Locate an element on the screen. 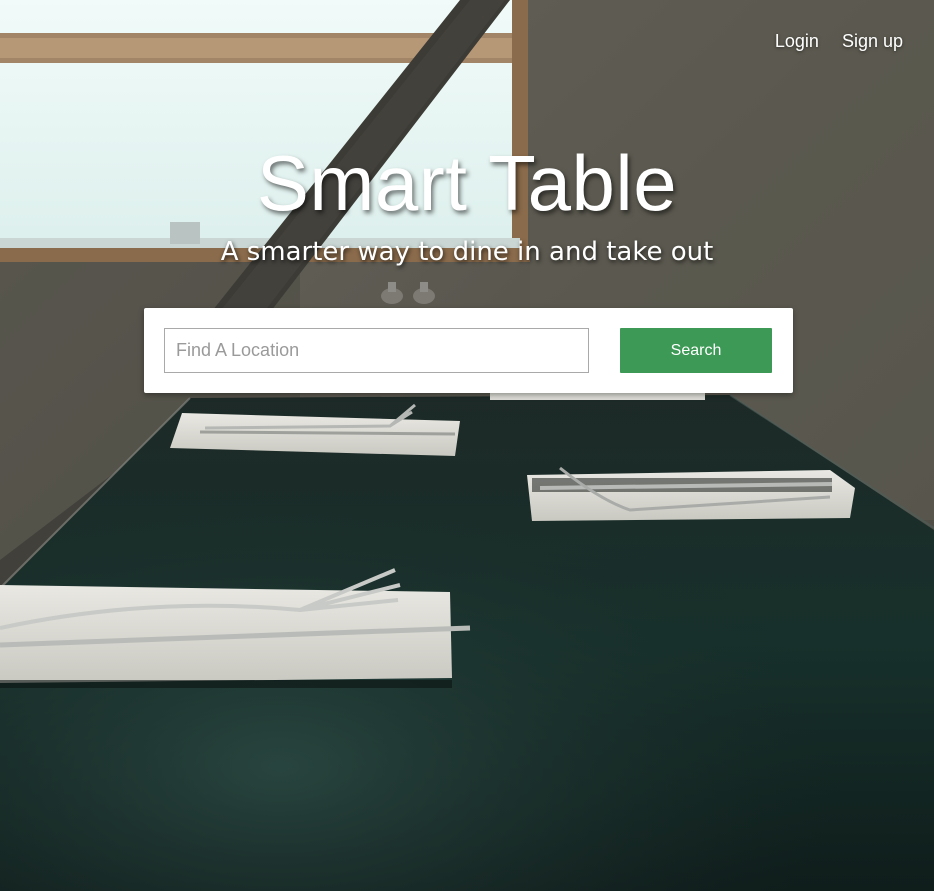  tagline: A smarter way to dine in and take out is located at coordinates (467, 252).